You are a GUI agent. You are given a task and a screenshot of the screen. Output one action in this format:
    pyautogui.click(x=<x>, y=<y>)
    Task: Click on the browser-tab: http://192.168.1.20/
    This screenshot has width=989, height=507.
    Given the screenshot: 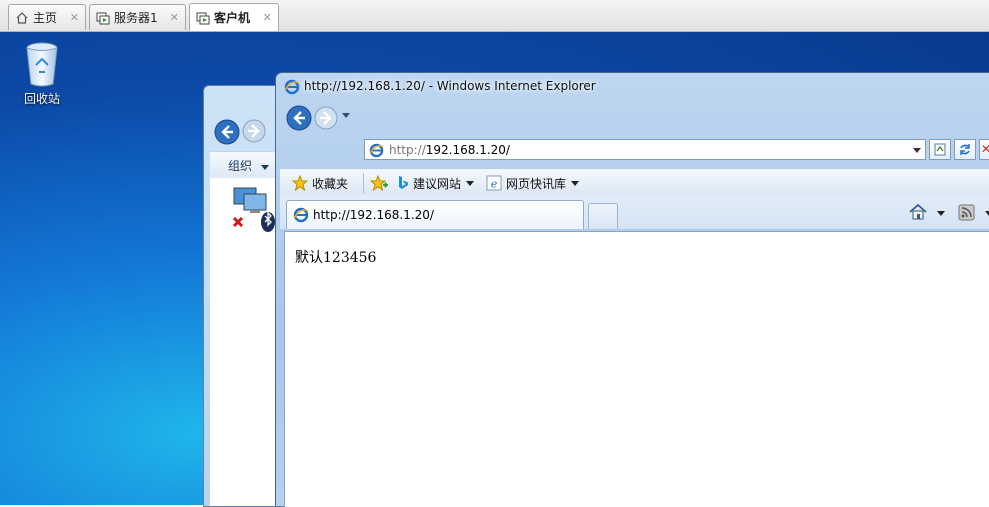 What is the action you would take?
    pyautogui.click(x=435, y=214)
    